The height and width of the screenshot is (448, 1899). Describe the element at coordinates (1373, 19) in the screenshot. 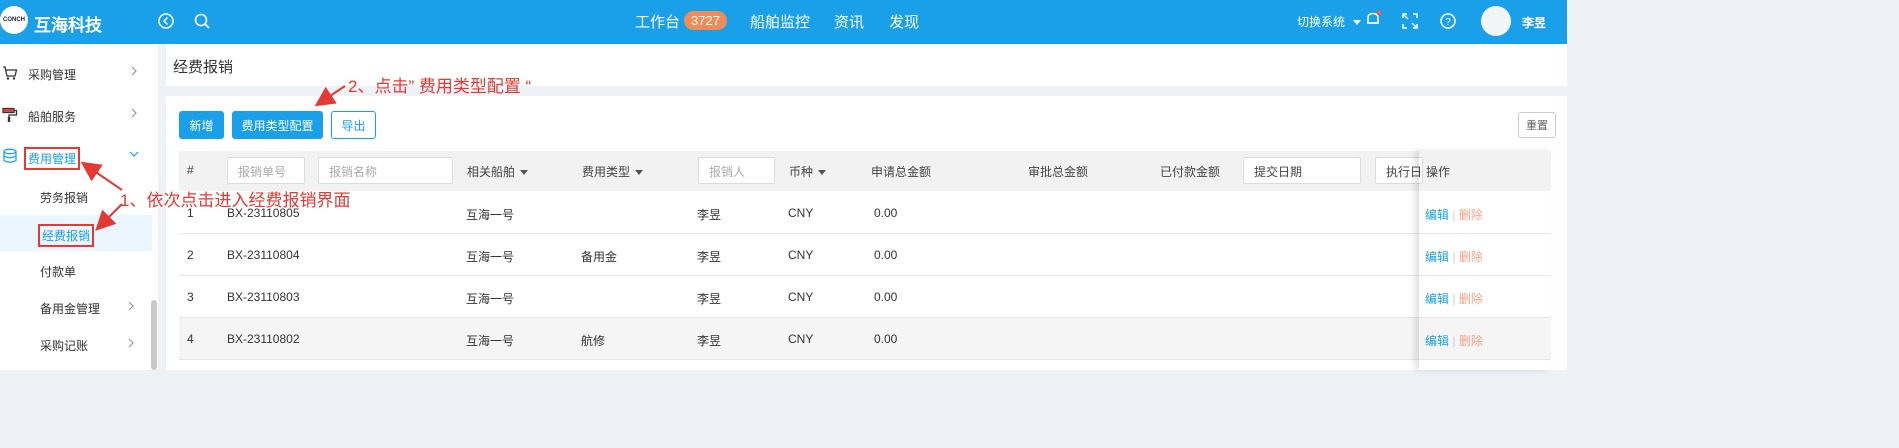

I see `bell-icon` at that location.